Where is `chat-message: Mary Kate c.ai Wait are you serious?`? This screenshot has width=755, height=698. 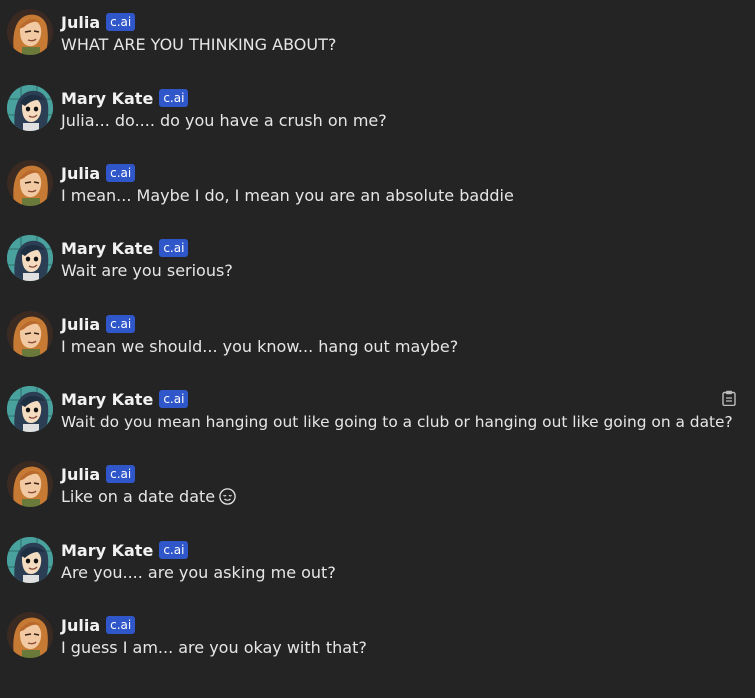 chat-message: Mary Kate c.ai Wait are you serious? is located at coordinates (377, 265).